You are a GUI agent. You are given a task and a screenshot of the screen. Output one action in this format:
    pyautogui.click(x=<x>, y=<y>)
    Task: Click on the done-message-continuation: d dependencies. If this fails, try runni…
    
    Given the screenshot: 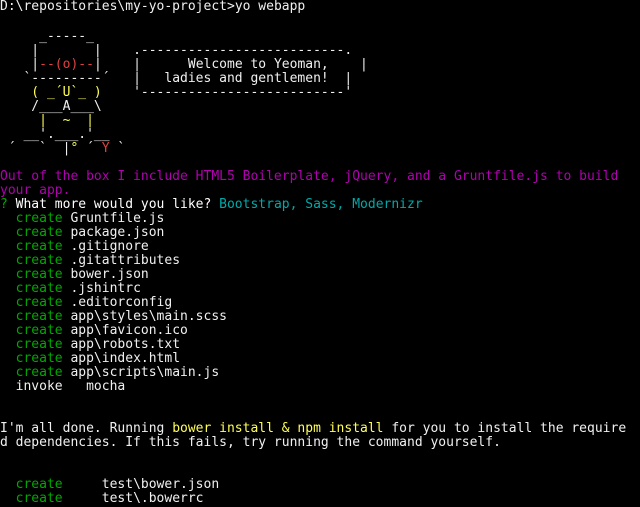 What is the action you would take?
    pyautogui.click(x=250, y=442)
    